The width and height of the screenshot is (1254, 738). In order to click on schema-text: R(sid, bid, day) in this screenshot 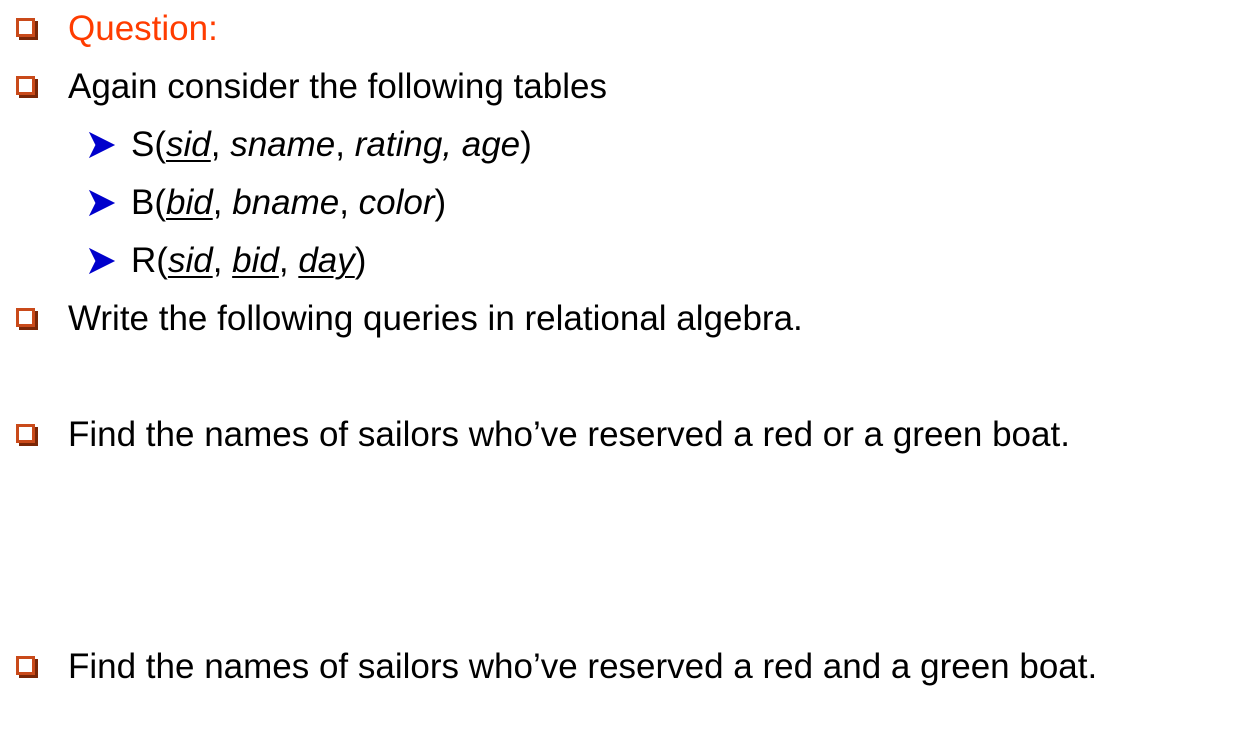, I will do `click(248, 261)`.